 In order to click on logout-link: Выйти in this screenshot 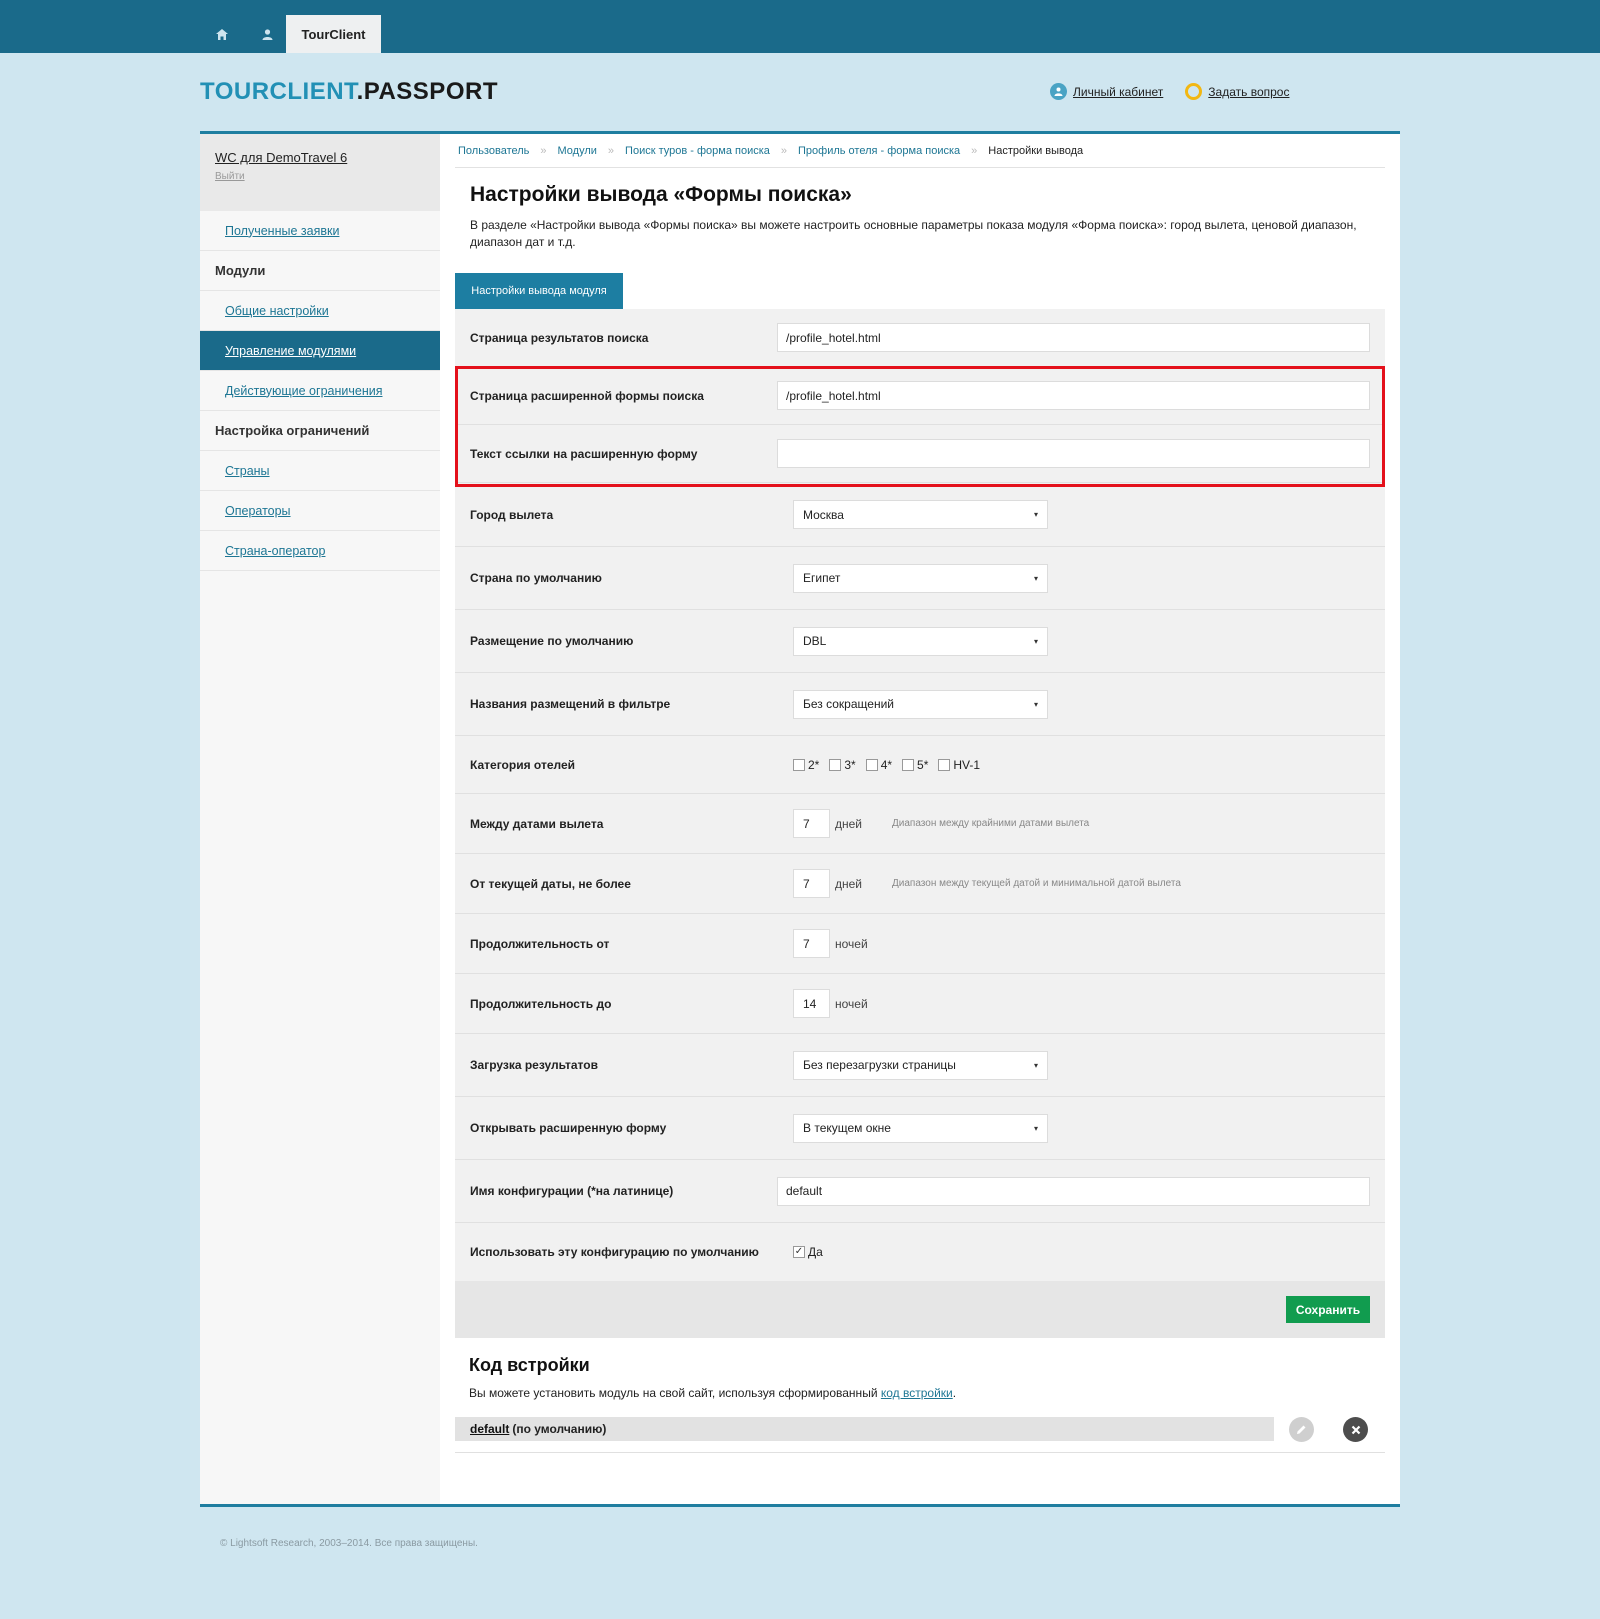, I will do `click(320, 176)`.